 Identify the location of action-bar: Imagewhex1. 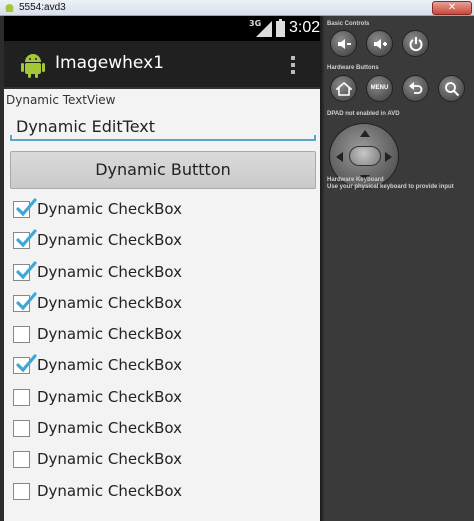
(162, 65).